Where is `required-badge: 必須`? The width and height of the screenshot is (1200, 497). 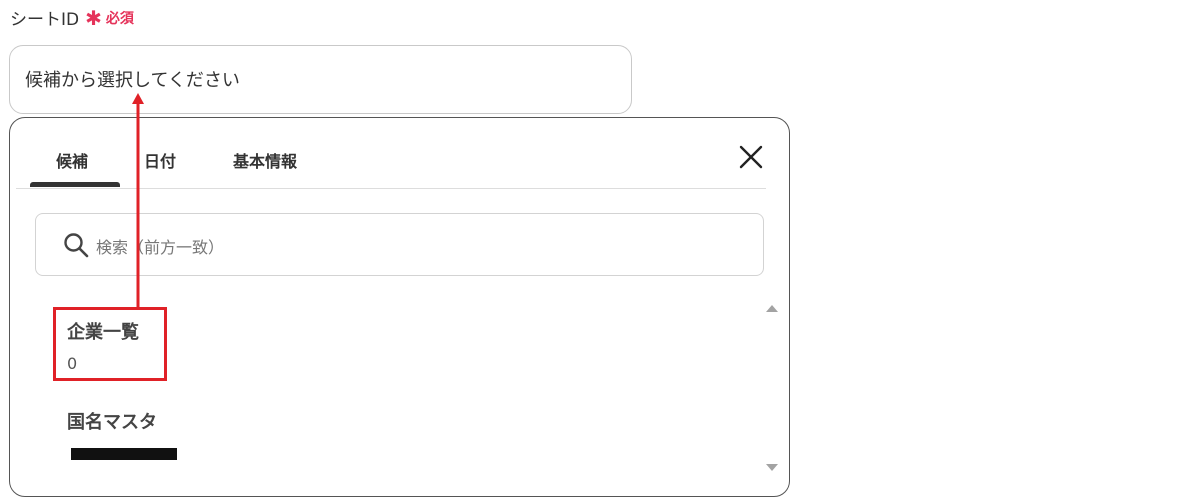
required-badge: 必須 is located at coordinates (119, 18).